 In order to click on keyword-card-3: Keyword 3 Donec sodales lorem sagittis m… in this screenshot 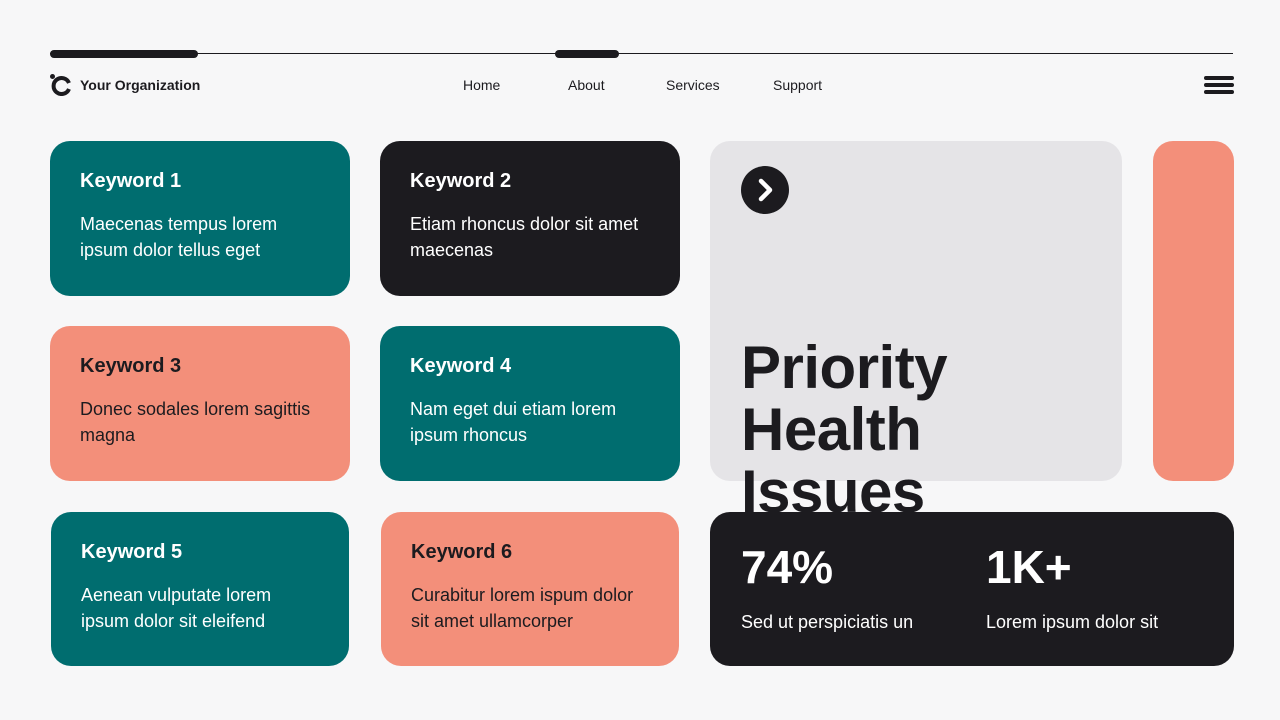, I will do `click(200, 403)`.